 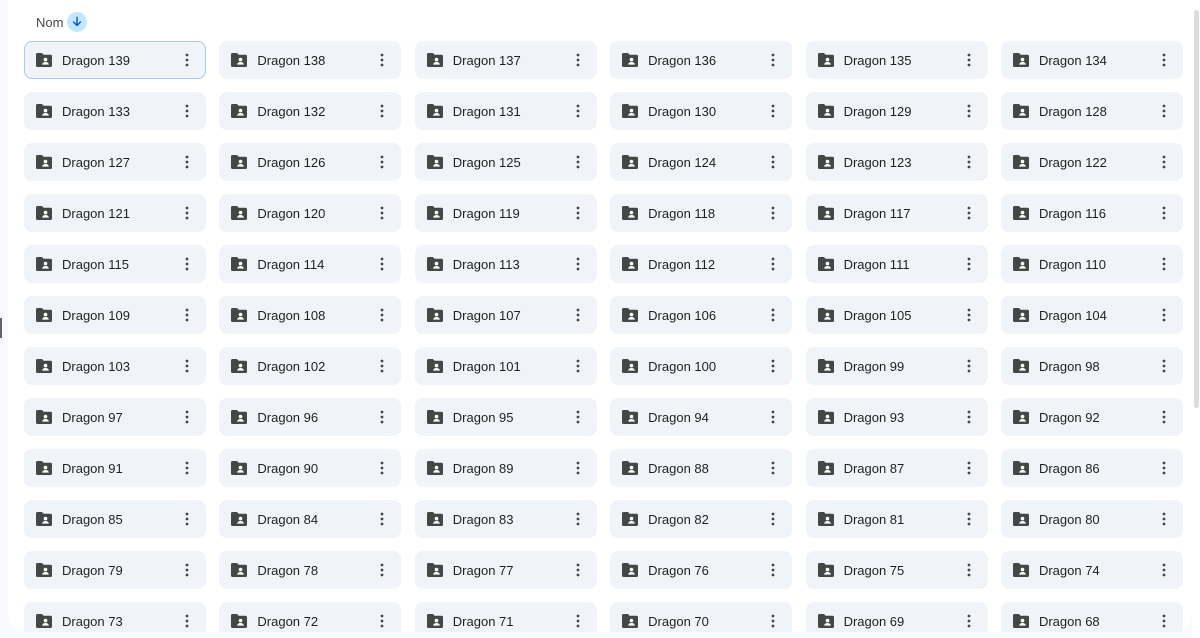 I want to click on folder-card: Dragon 128, so click(x=1091, y=111).